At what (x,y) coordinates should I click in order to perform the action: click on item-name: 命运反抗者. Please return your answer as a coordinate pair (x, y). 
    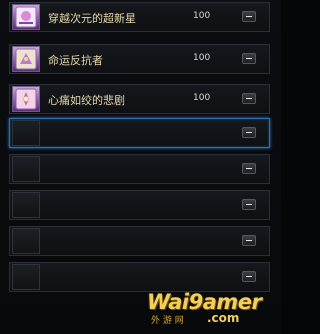
    Looking at the image, I should click on (75, 60).